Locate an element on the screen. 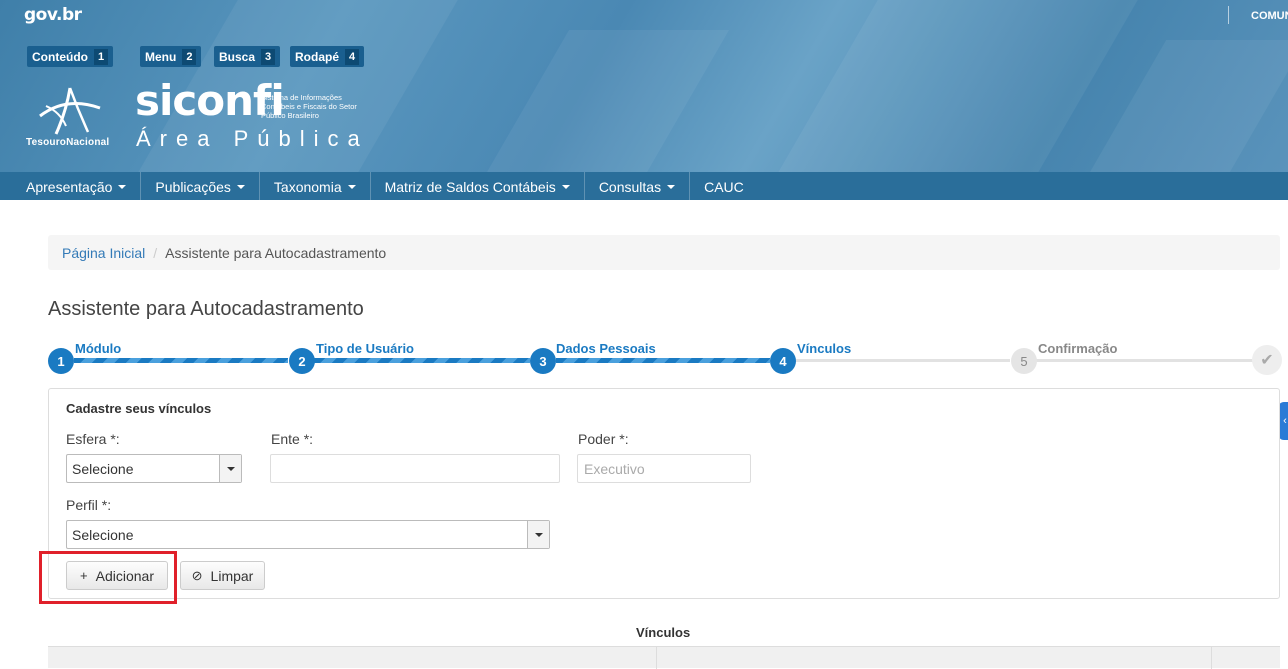 This screenshot has height=669, width=1288. highlight-box is located at coordinates (108, 577).